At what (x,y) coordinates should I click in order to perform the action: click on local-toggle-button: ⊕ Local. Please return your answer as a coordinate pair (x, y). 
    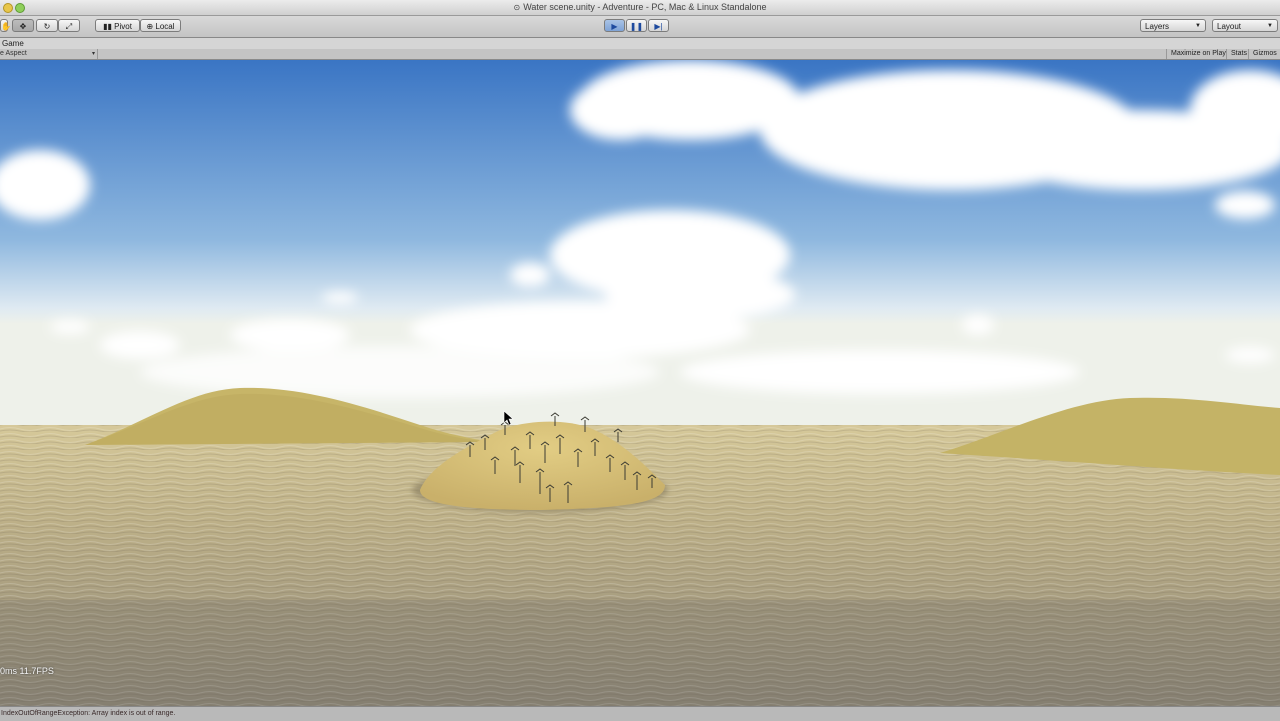
    Looking at the image, I should click on (160, 25).